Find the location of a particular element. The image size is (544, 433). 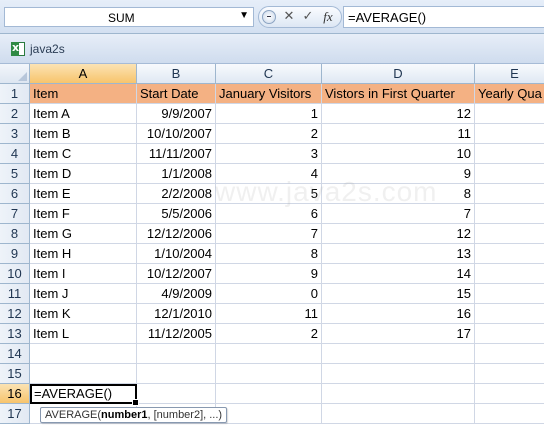

expand-circle-icon is located at coordinates (269, 17).